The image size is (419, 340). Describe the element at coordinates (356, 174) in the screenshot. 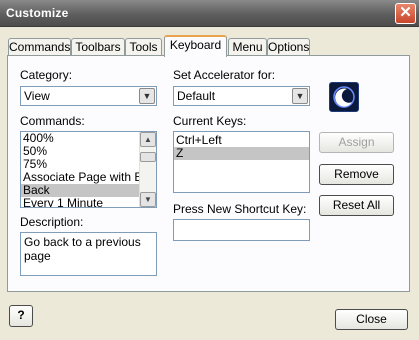

I see `remove-button: Remove` at that location.